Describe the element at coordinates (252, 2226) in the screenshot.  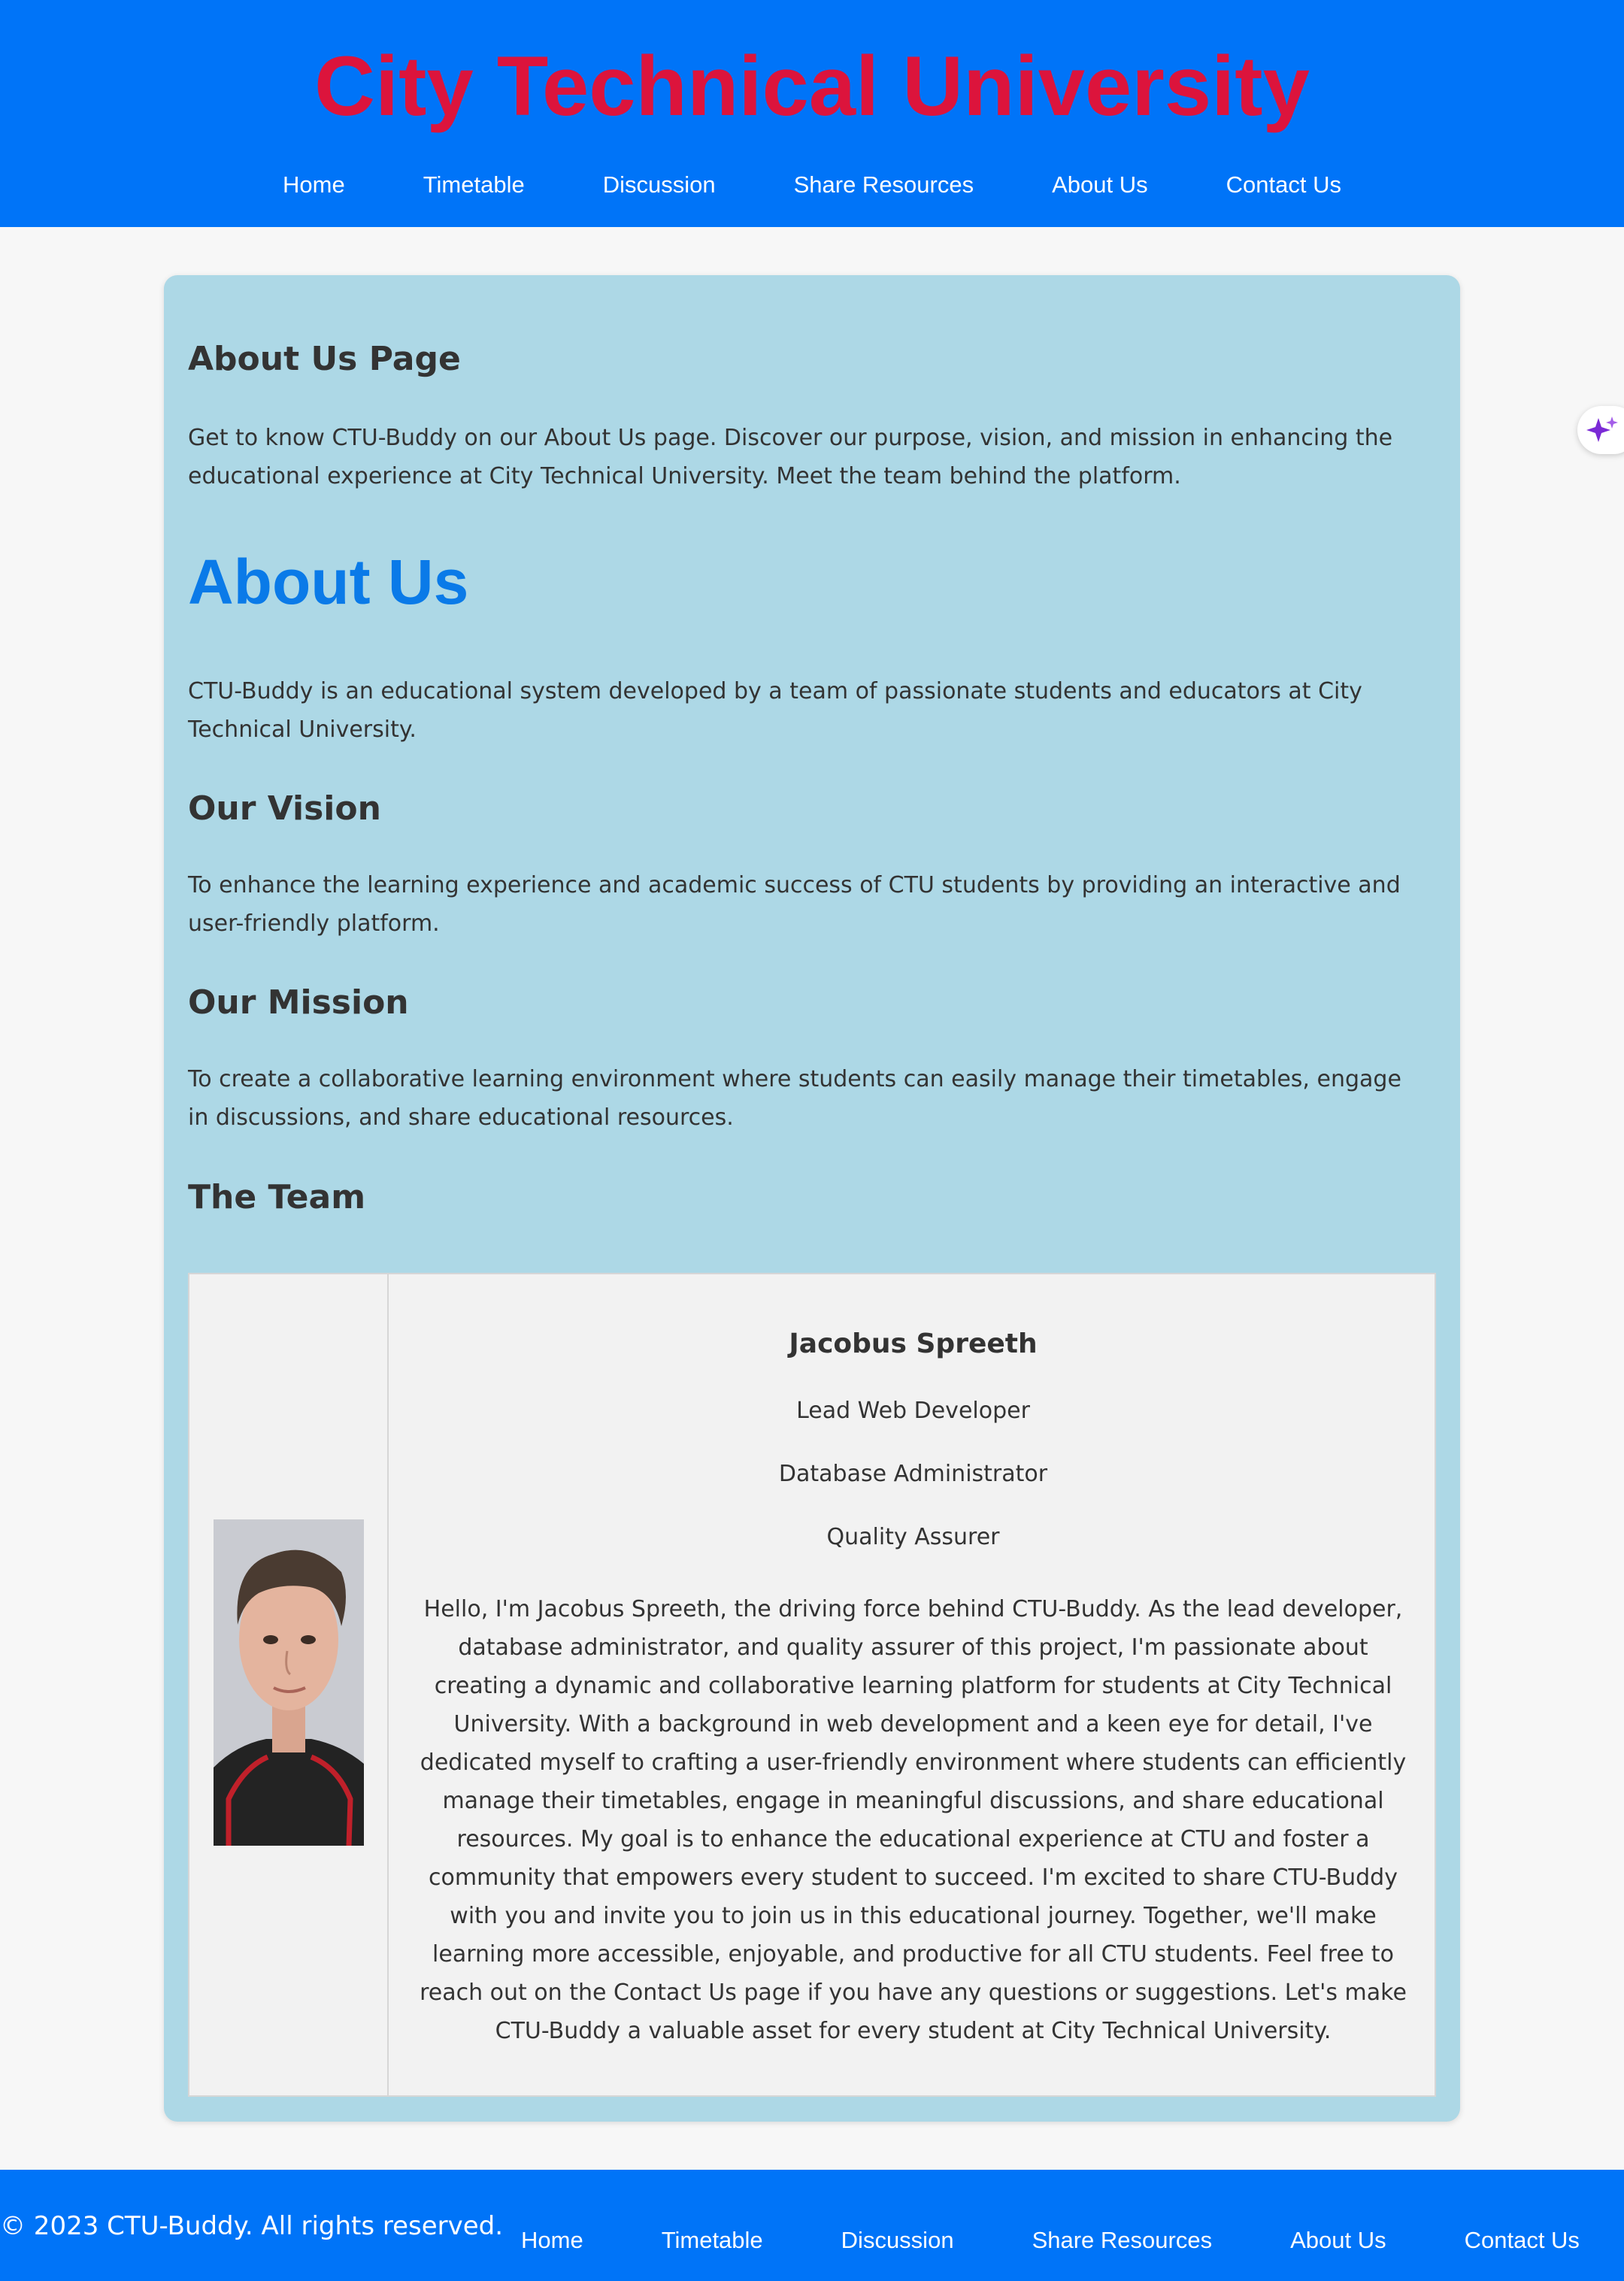
I see `copyright-text: © 2023 CTU-Buddy. All rights reserved.` at that location.